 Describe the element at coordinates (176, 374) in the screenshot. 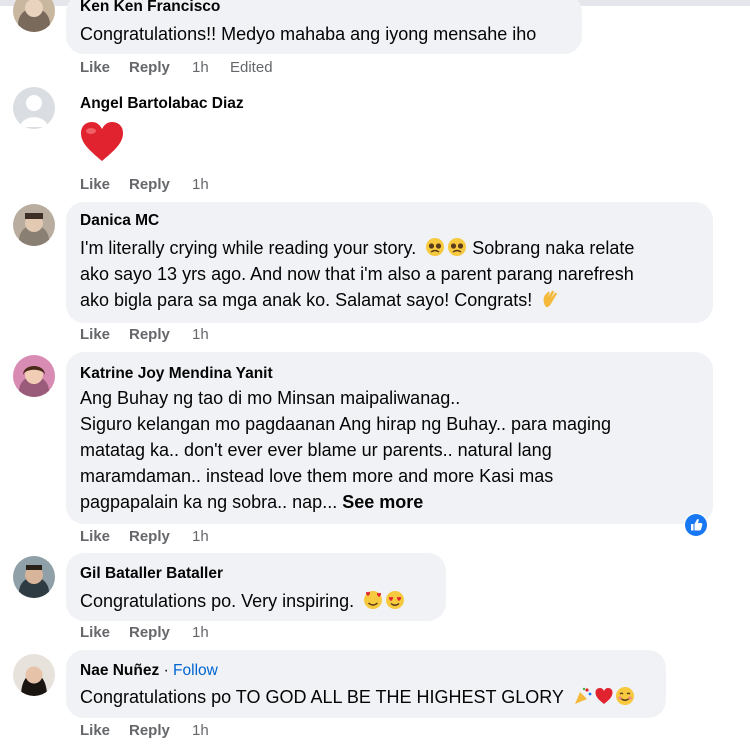

I see `commenter-name: Katrine Joy Mendina Yanit` at that location.